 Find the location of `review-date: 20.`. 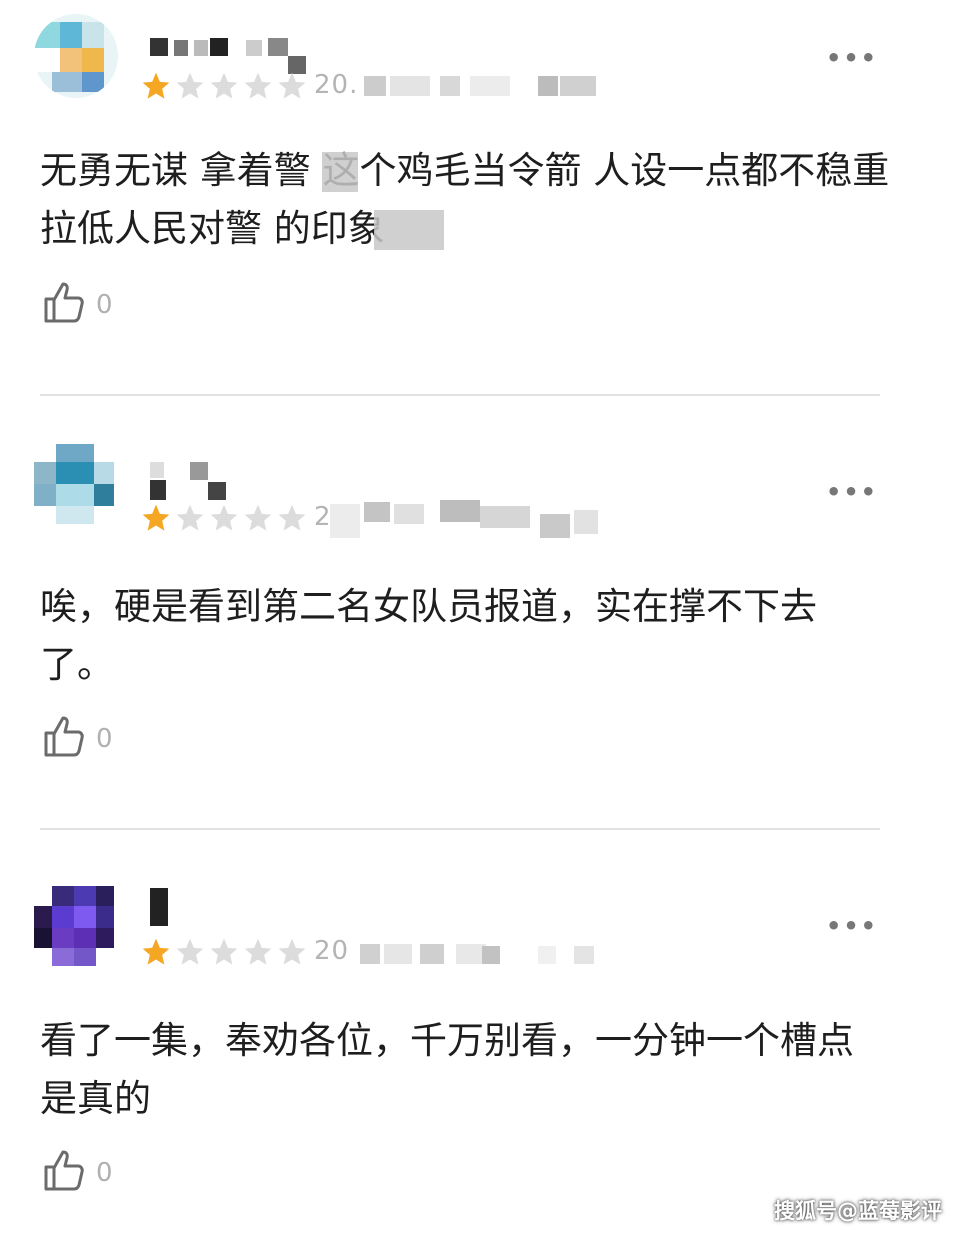

review-date: 20. is located at coordinates (336, 85).